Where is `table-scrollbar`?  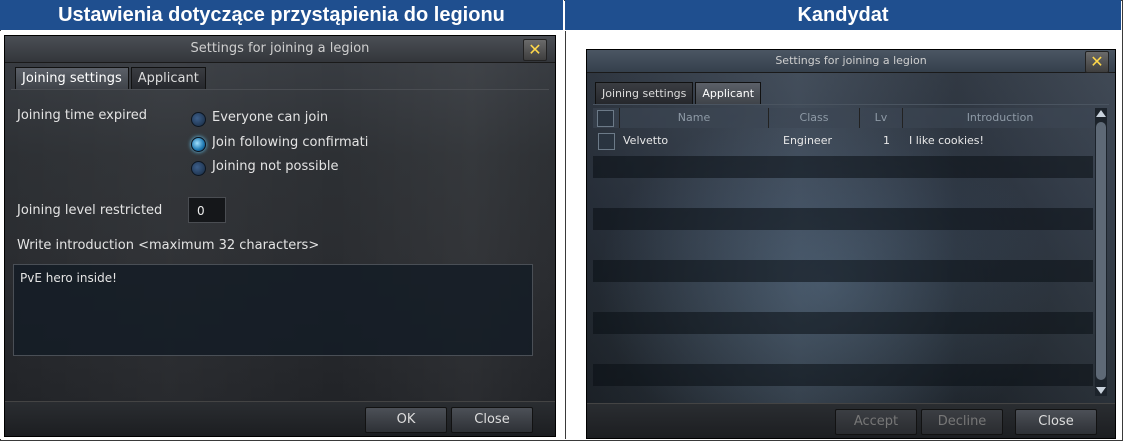
table-scrollbar is located at coordinates (1101, 252).